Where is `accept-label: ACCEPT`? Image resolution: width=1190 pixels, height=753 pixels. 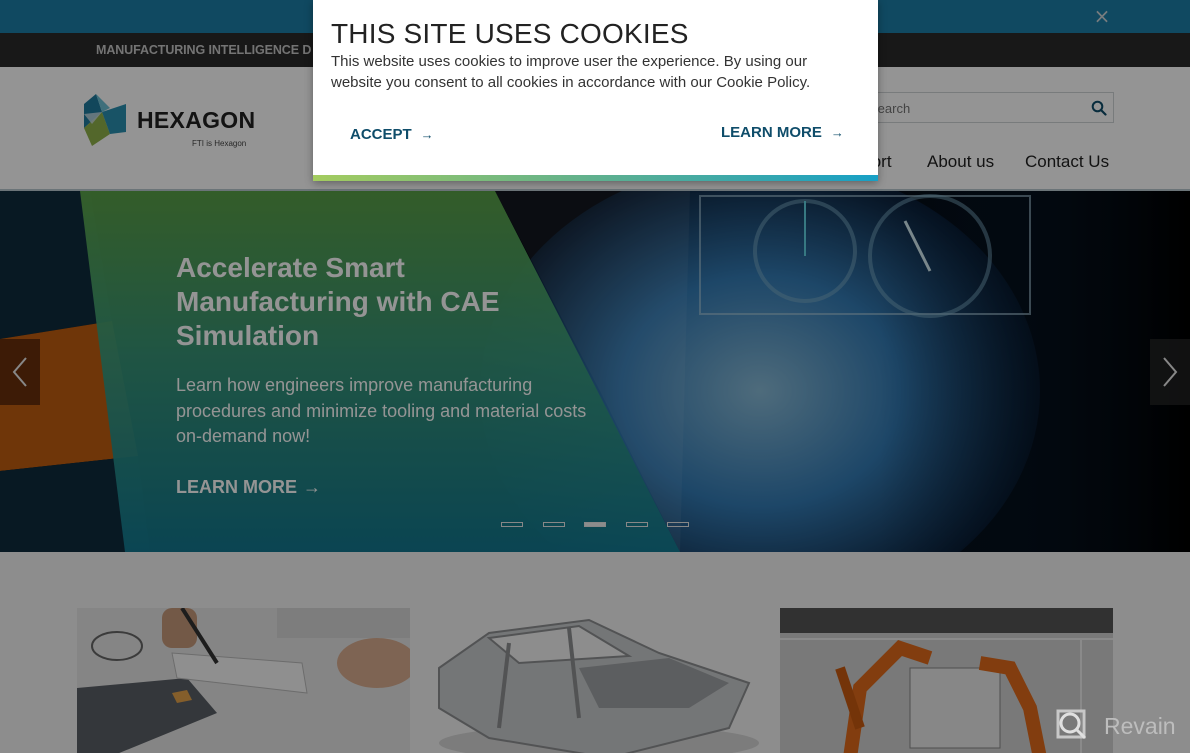 accept-label: ACCEPT is located at coordinates (381, 134).